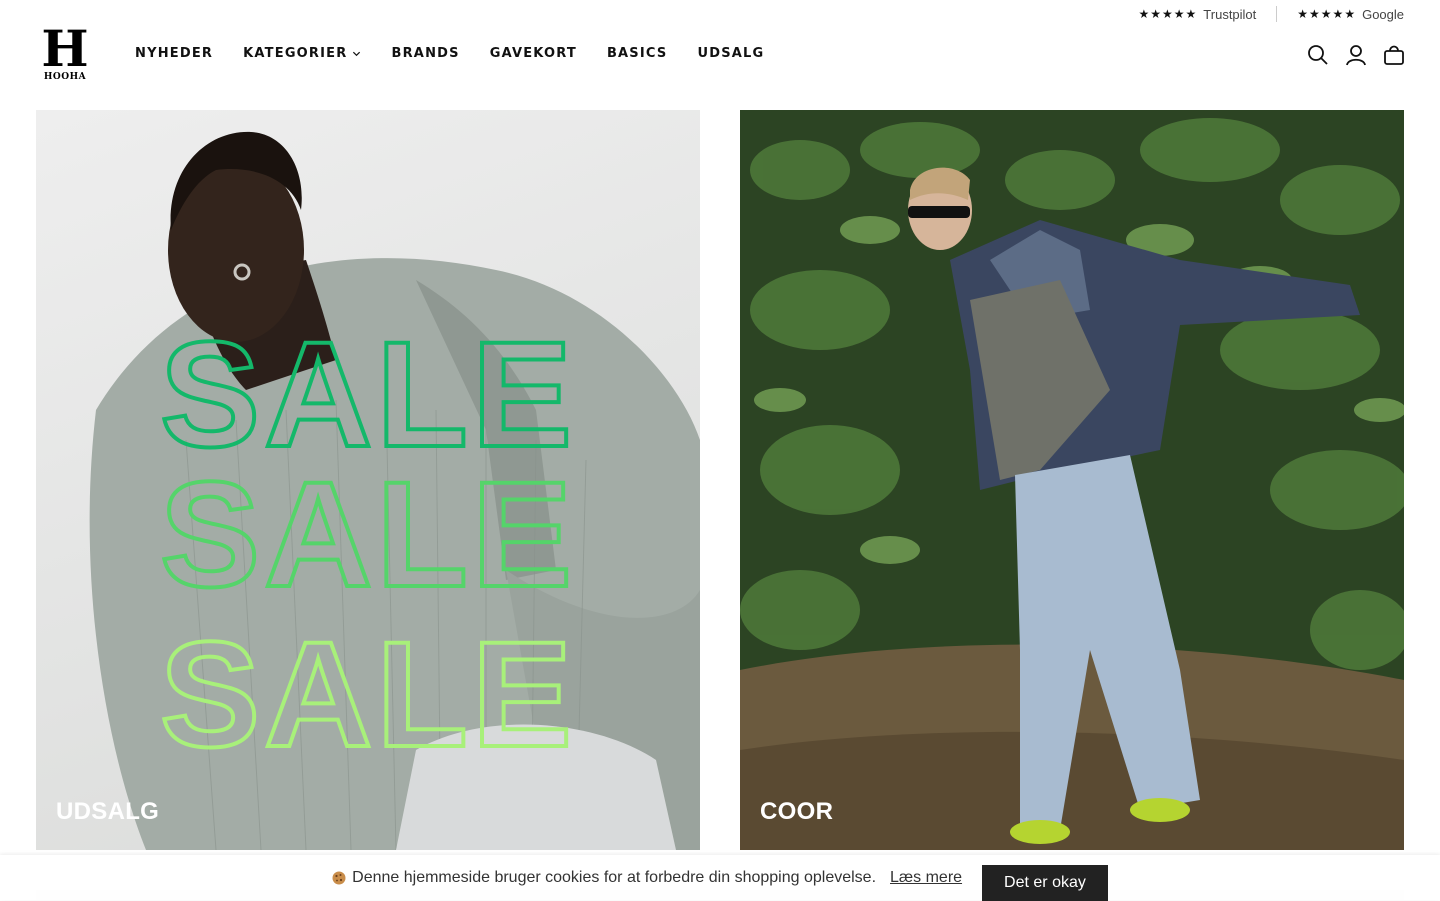 The width and height of the screenshot is (1440, 901). What do you see at coordinates (797, 811) in the screenshot?
I see `tile-label: COOR` at bounding box center [797, 811].